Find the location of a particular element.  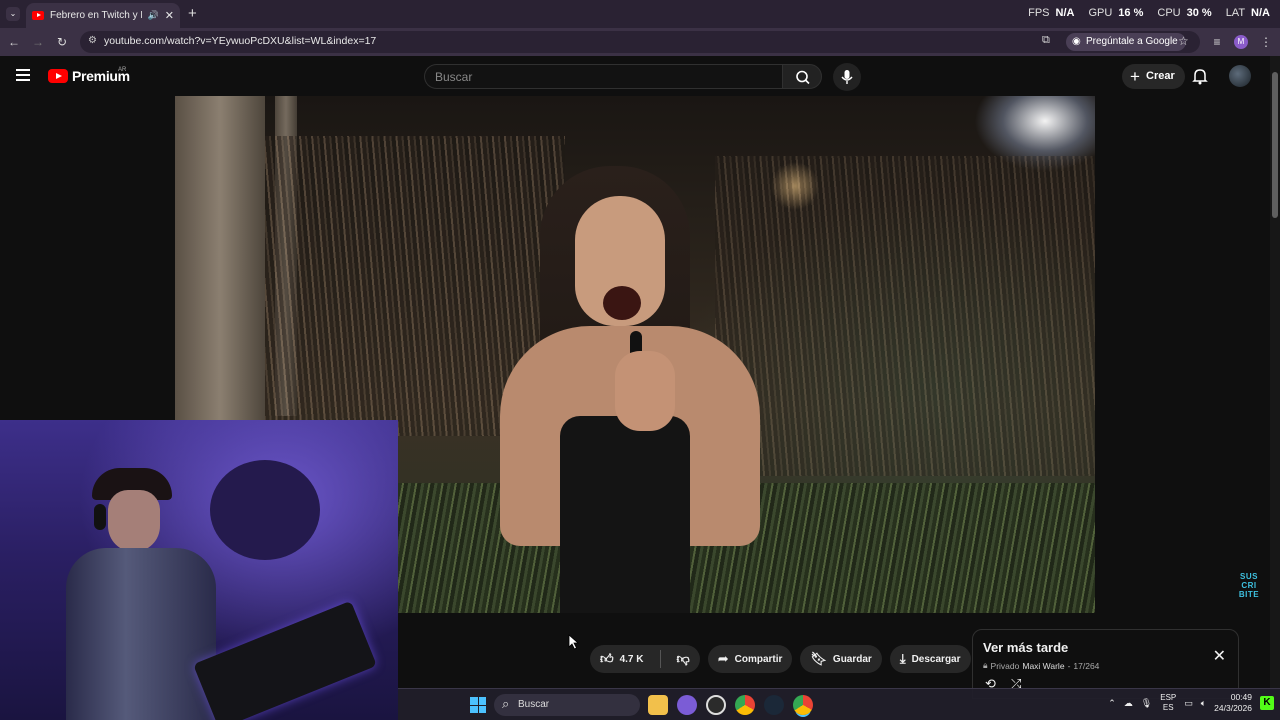

streamer-shirt is located at coordinates (141, 634).